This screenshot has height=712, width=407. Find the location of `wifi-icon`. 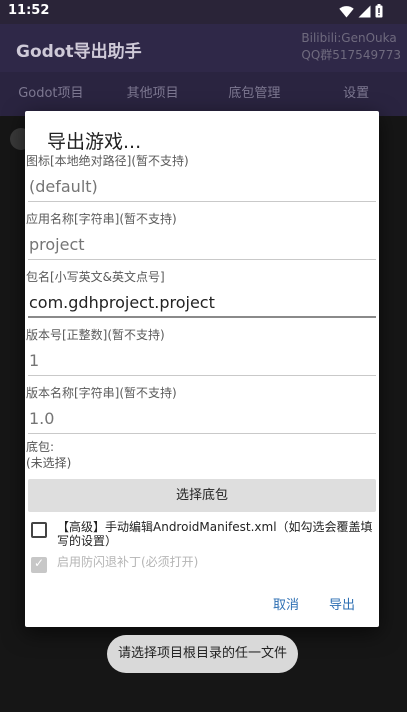

wifi-icon is located at coordinates (346, 11).